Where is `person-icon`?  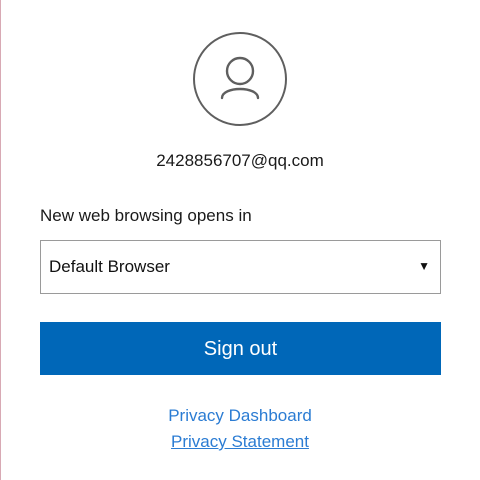 person-icon is located at coordinates (240, 78).